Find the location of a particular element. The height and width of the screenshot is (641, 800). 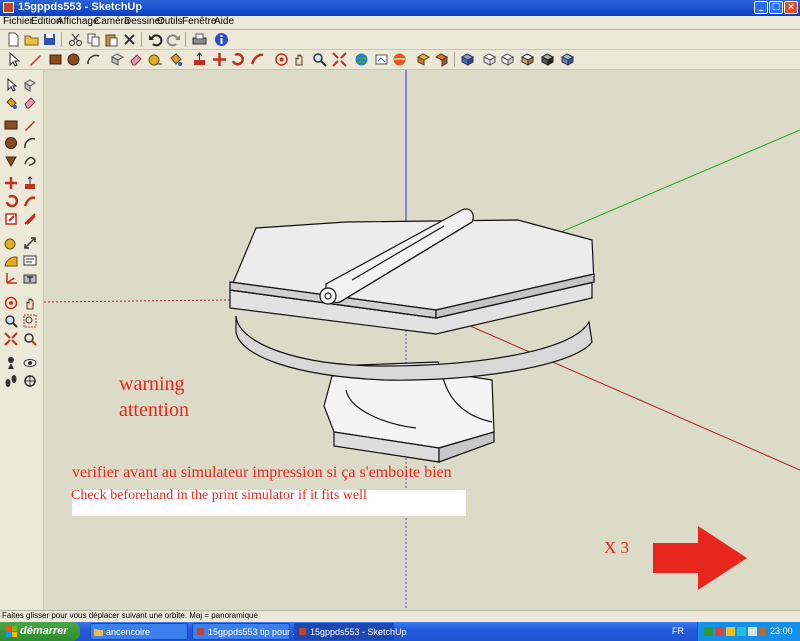

follow-me-icon is located at coordinates (257, 59).